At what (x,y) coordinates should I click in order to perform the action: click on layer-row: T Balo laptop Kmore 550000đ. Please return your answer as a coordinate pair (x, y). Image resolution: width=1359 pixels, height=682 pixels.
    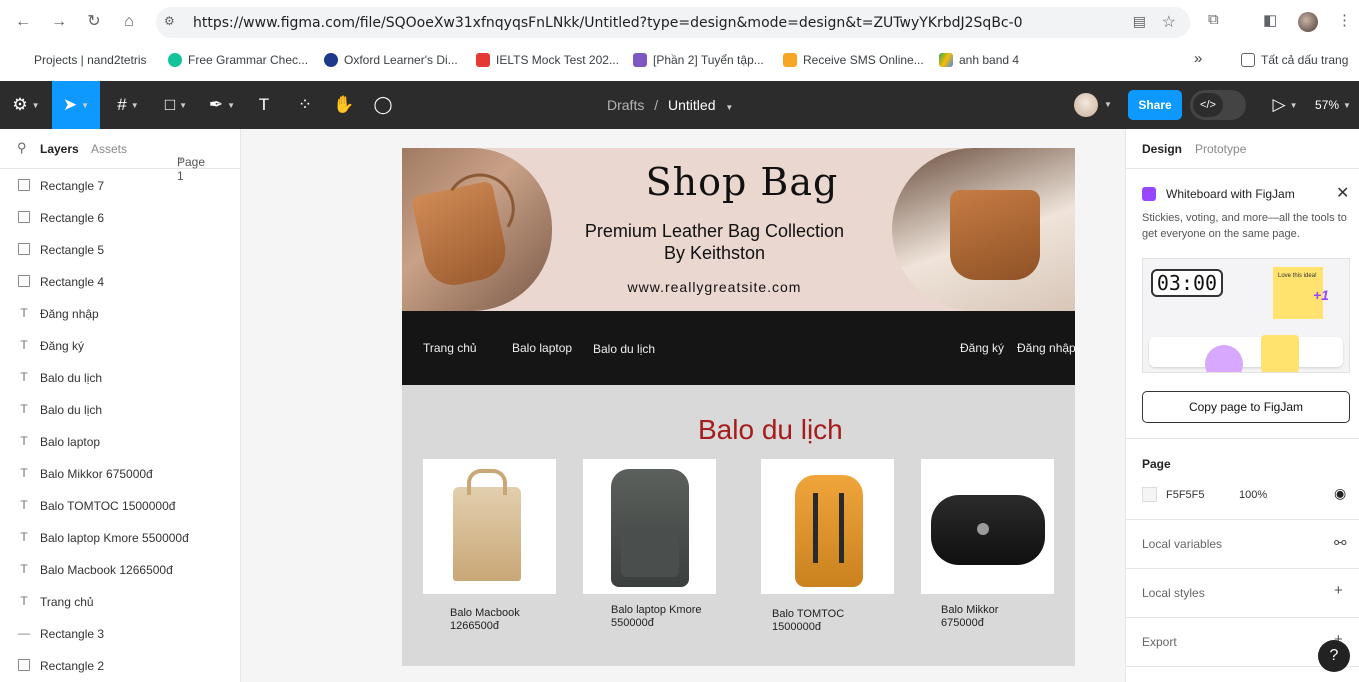
    Looking at the image, I should click on (120, 538).